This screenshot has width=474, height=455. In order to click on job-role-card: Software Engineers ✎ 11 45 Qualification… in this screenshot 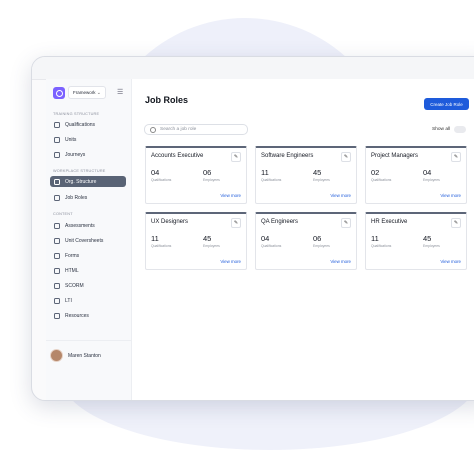, I will do `click(306, 175)`.